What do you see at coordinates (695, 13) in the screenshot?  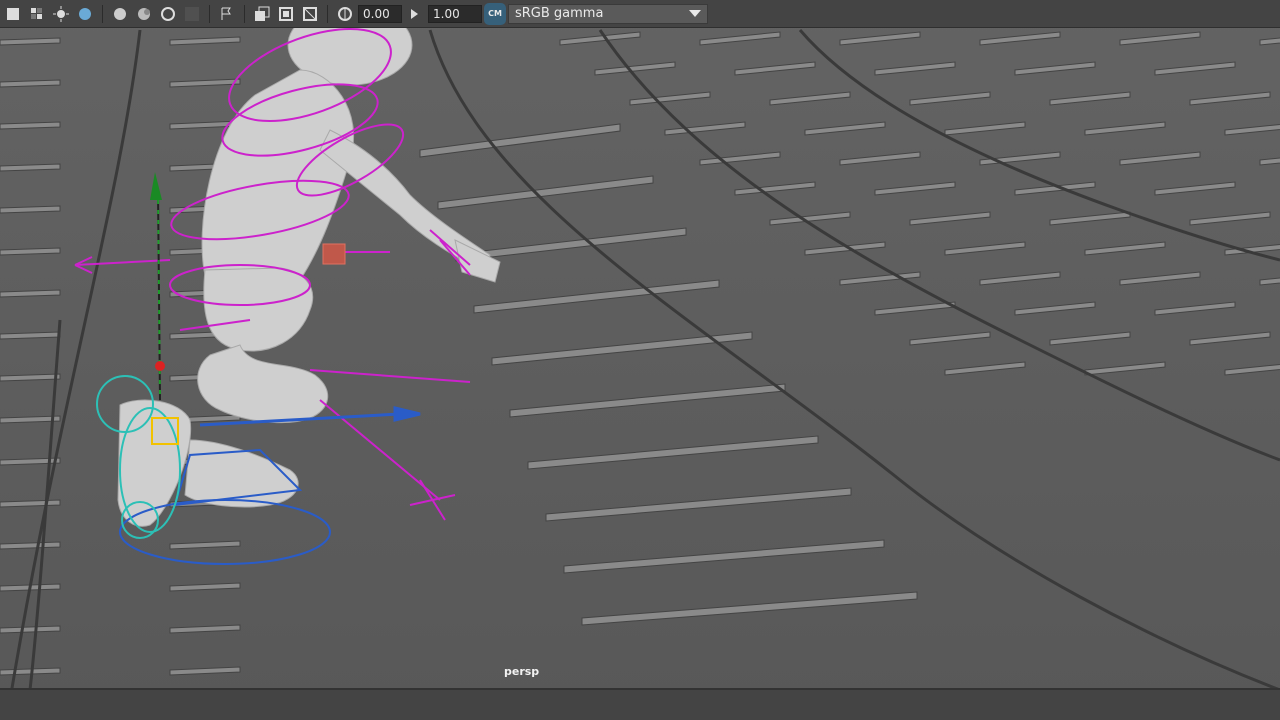 I see `chevron-down-icon` at bounding box center [695, 13].